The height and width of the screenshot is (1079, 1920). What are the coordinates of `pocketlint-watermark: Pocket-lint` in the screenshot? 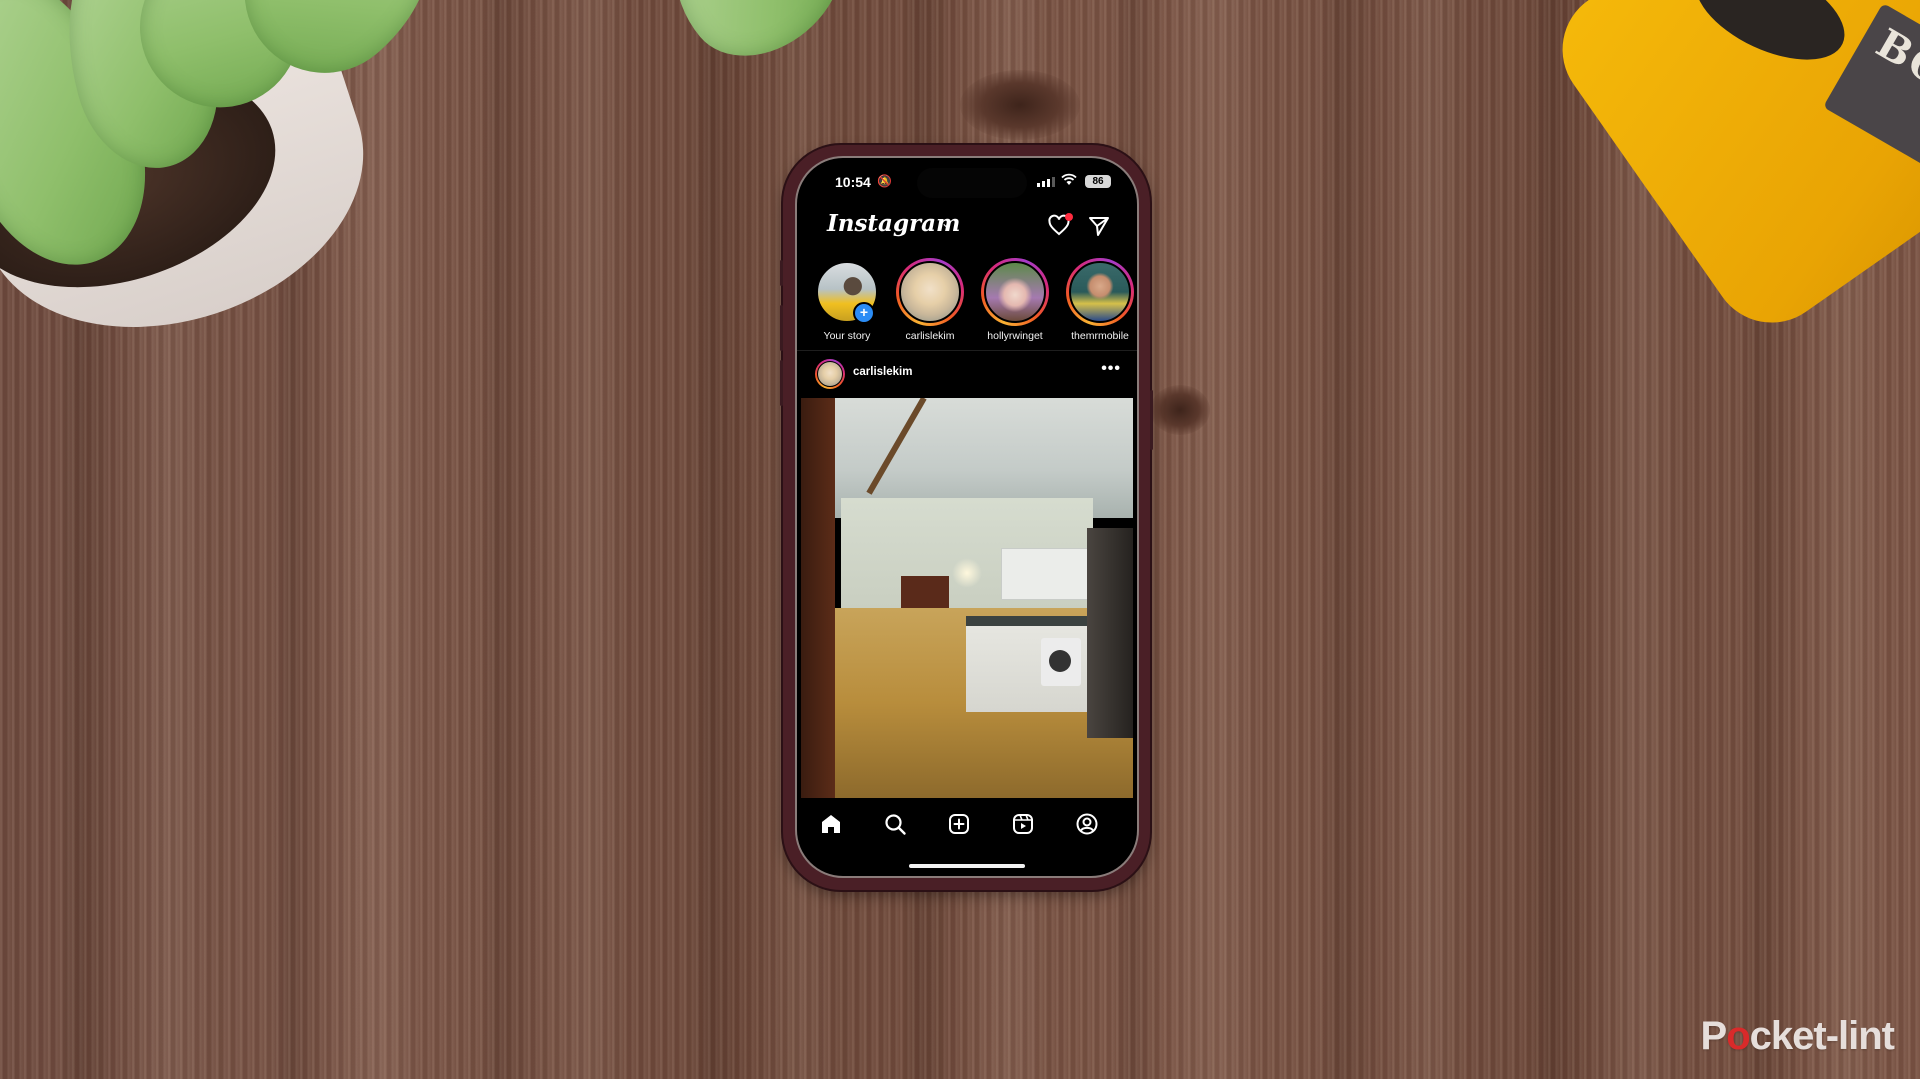 It's located at (1797, 1036).